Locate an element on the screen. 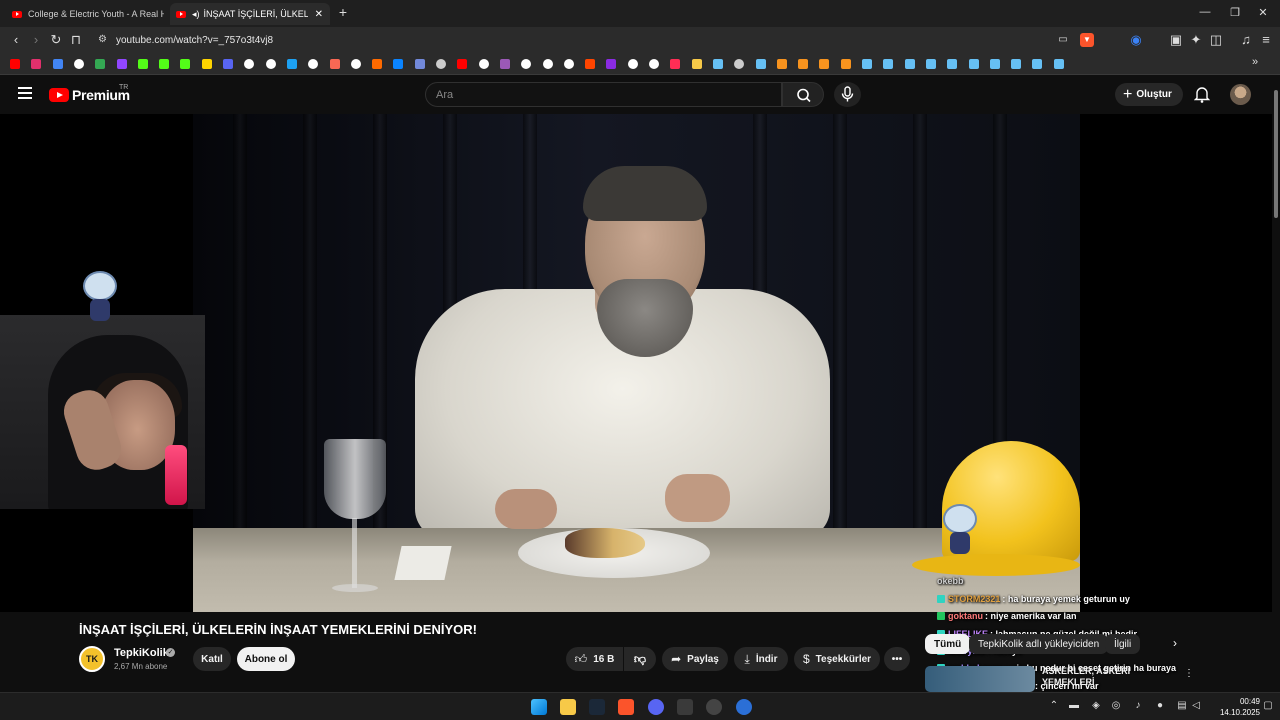 This screenshot has height=720, width=1280. windows-start-icon is located at coordinates (539, 707).